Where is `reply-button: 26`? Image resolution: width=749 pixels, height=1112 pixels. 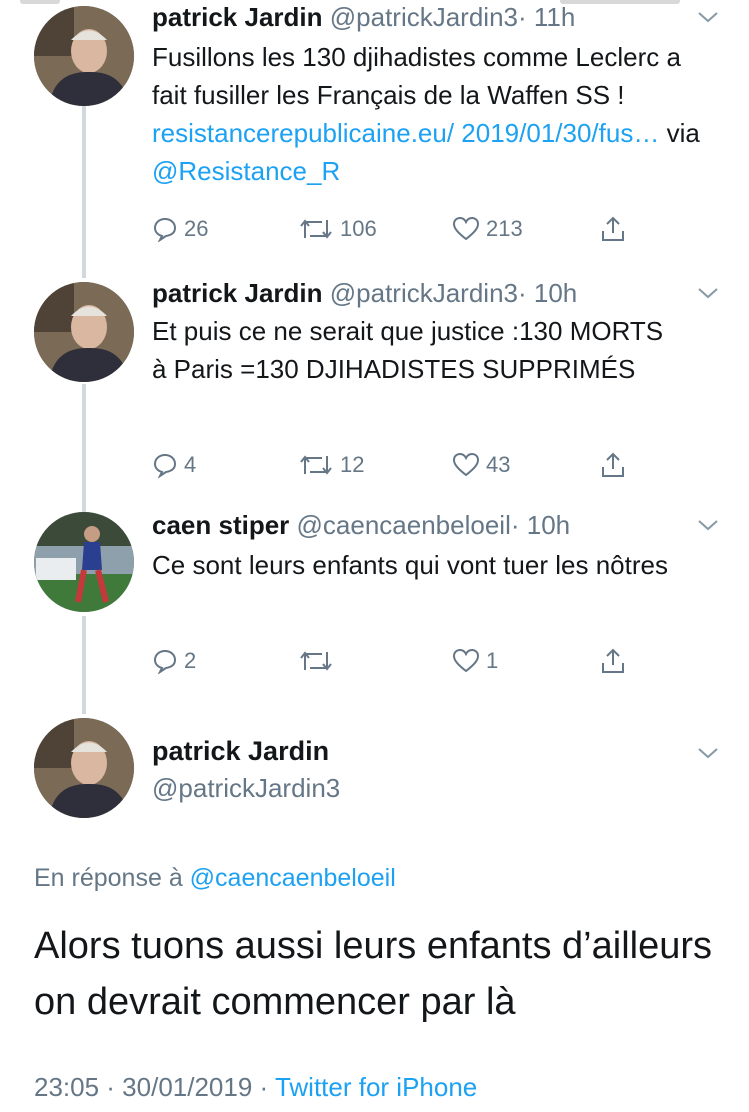
reply-button: 26 is located at coordinates (180, 229).